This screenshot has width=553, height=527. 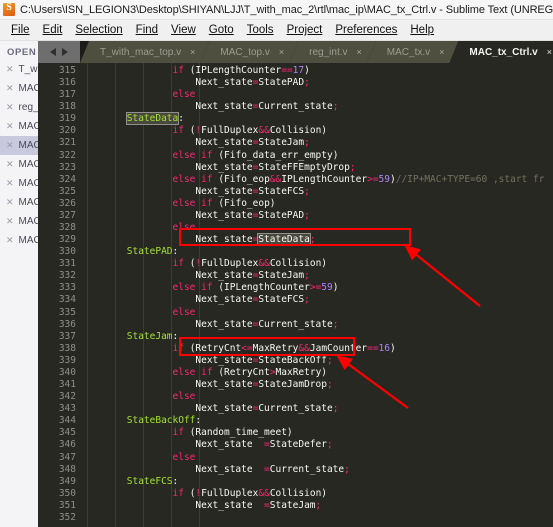 What do you see at coordinates (317, 349) in the screenshot?
I see `code-line: if (RetryCnt<=MaxRetry&&JamCounter==16)` at bounding box center [317, 349].